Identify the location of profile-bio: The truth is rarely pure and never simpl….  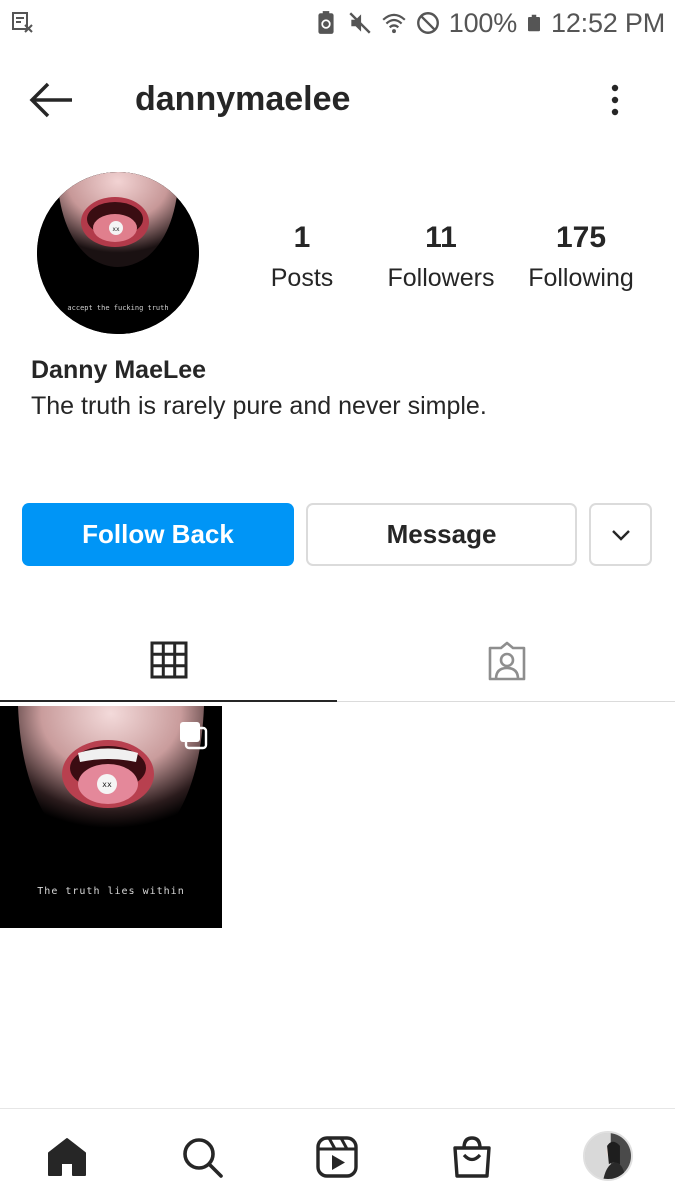
(259, 406).